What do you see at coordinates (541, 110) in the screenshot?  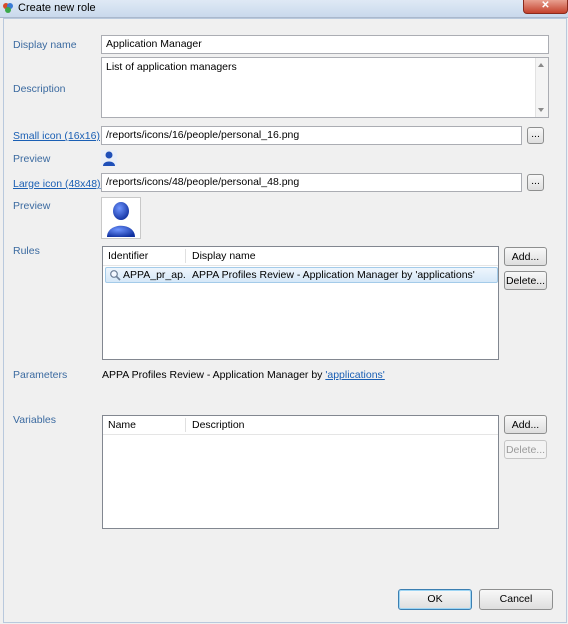 I see `scroll-down-icon` at bounding box center [541, 110].